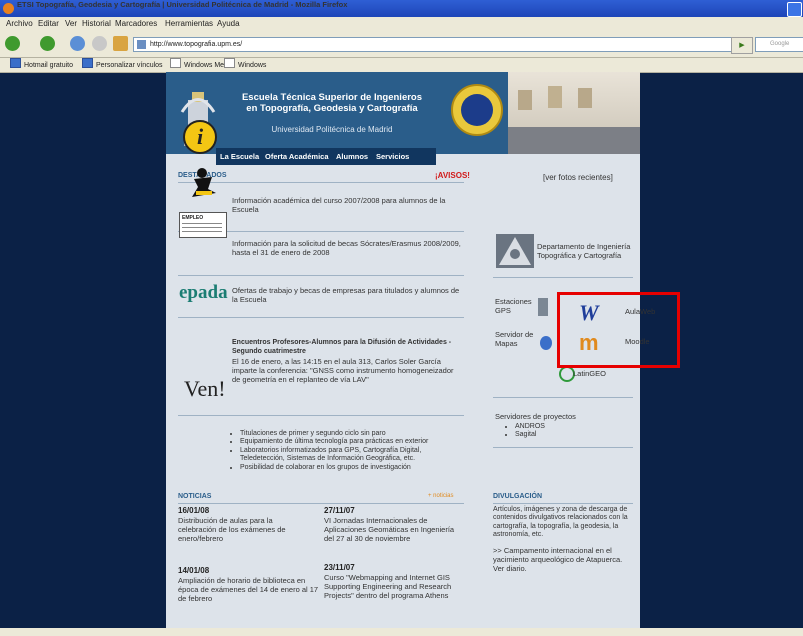  Describe the element at coordinates (19, 24) in the screenshot. I see `menu-archivo: Archivo` at that location.